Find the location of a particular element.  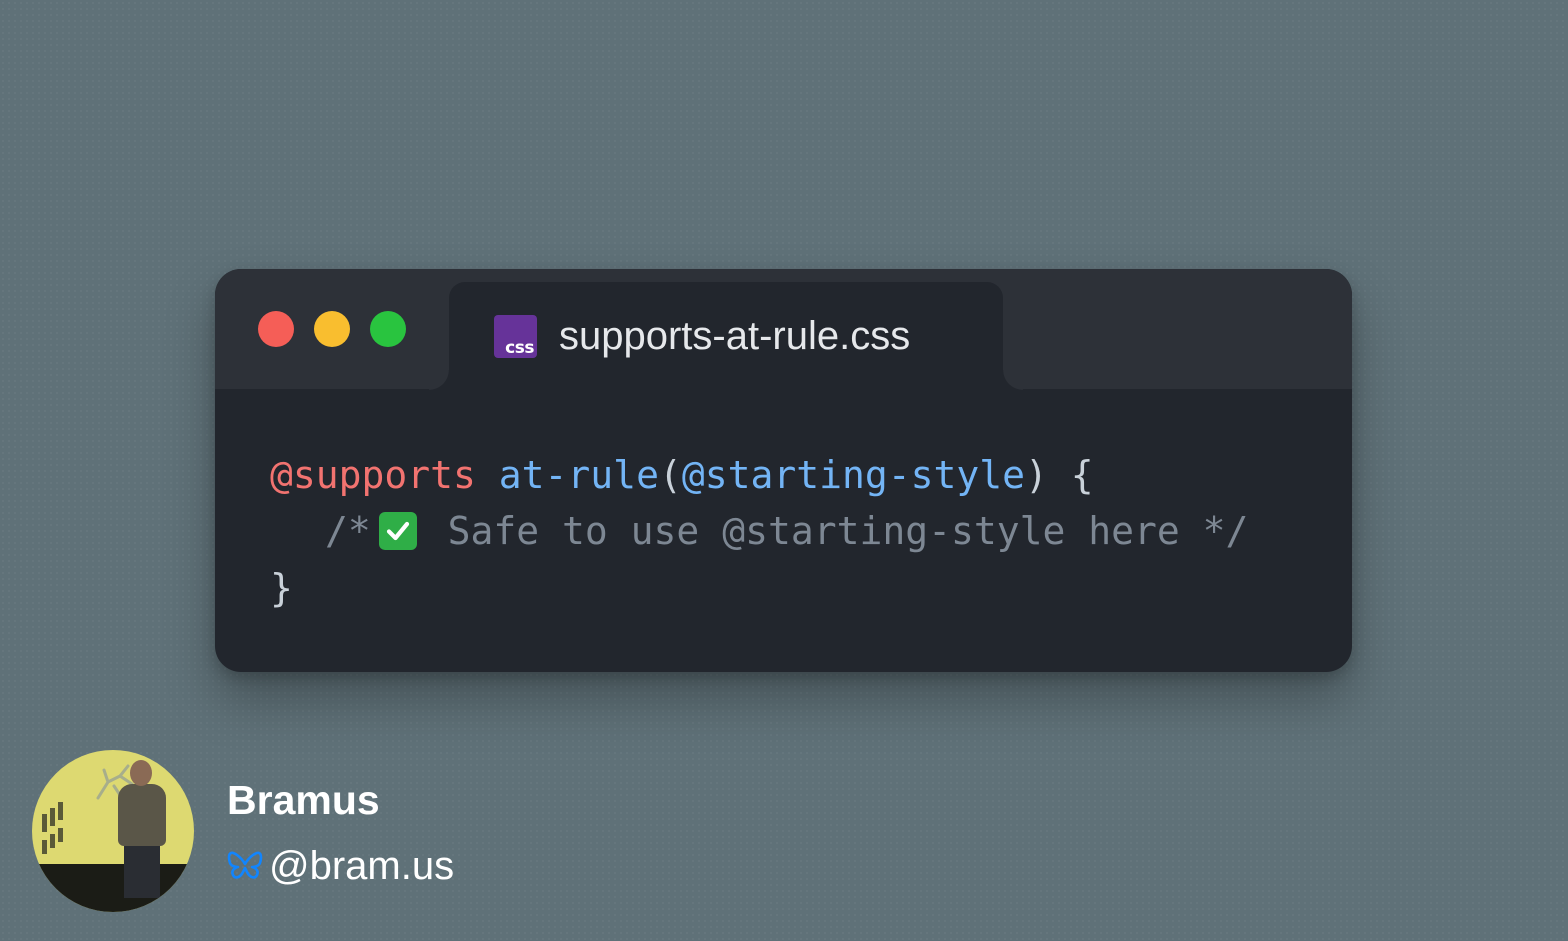

avatar is located at coordinates (113, 831).